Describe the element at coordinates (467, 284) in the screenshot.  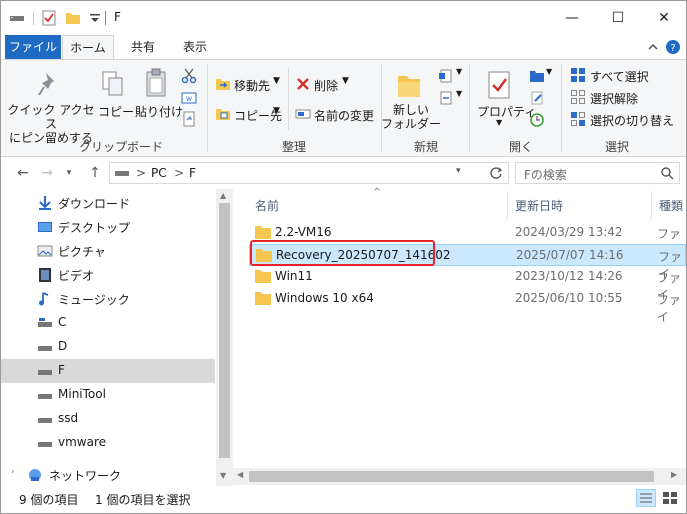
I see `file-row: Win11 2023/10/12 14:26 ファイ` at that location.